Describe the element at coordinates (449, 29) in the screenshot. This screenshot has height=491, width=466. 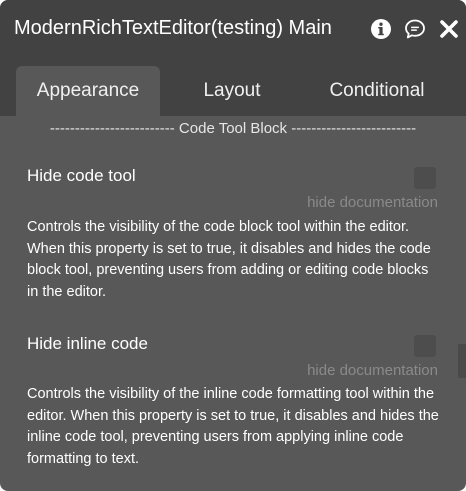
I see `close-icon` at that location.